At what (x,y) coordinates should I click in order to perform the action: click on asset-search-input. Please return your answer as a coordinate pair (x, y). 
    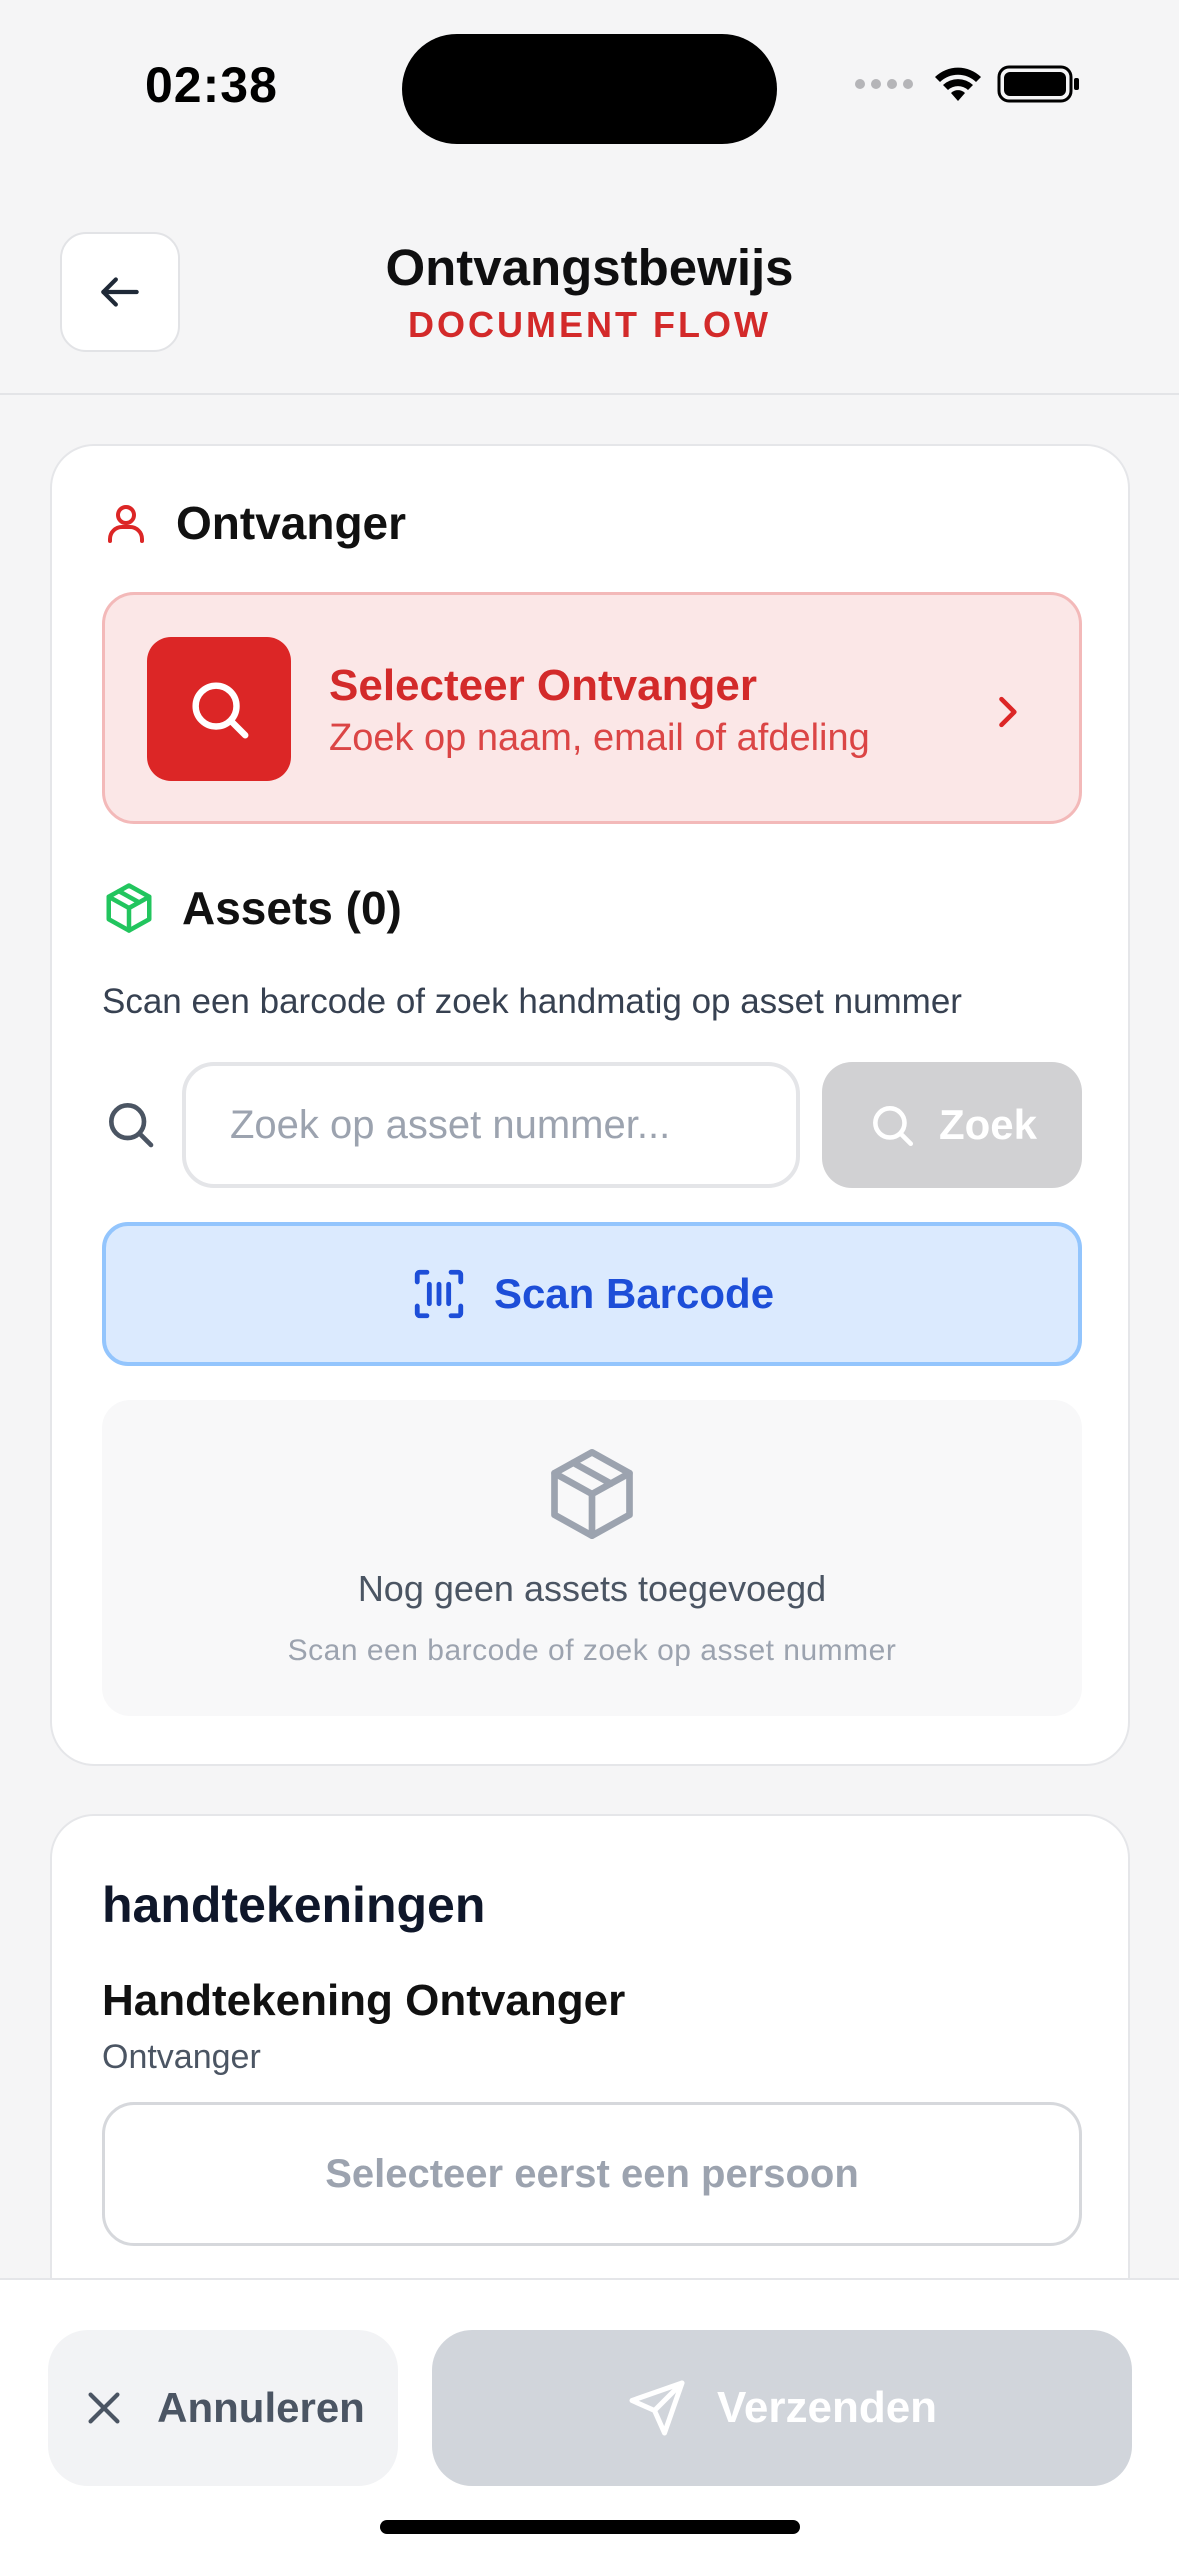
    Looking at the image, I should click on (491, 1125).